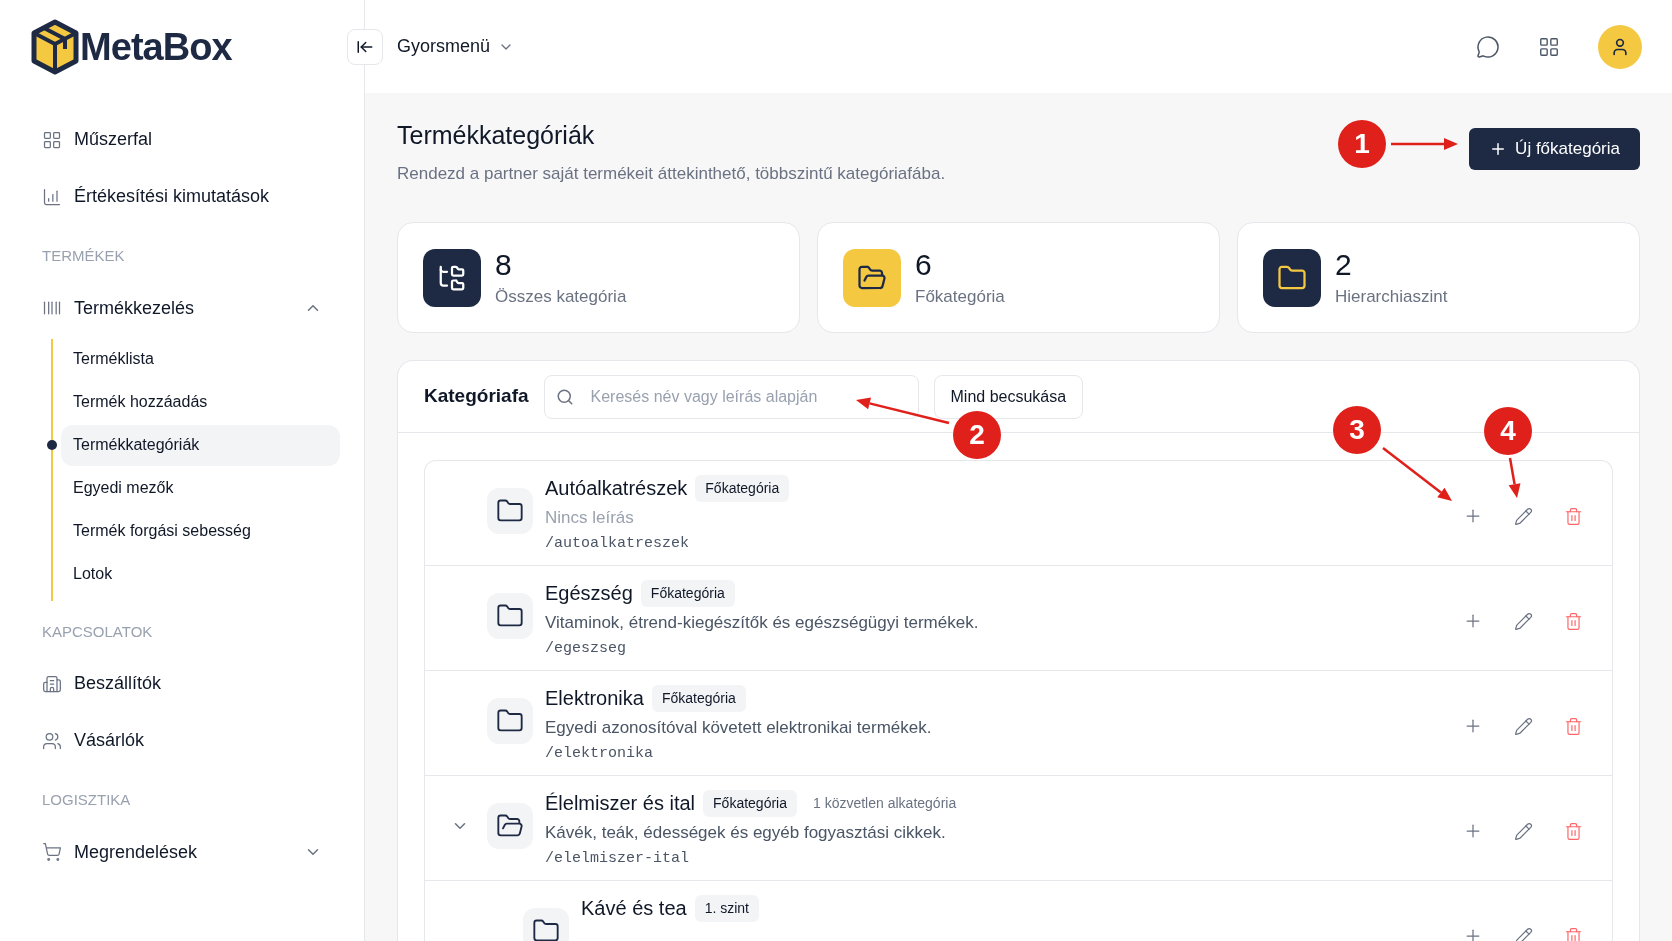 This screenshot has width=1672, height=941. Describe the element at coordinates (960, 296) in the screenshot. I see `stat-label: Főkategória` at that location.